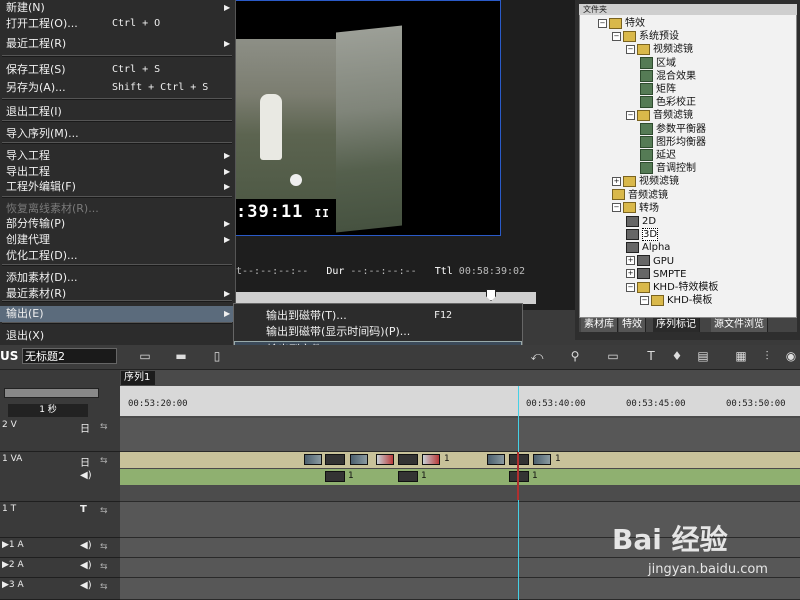 The height and width of the screenshot is (600, 800). I want to click on menu-item: 退出工程(I), so click(118, 112).